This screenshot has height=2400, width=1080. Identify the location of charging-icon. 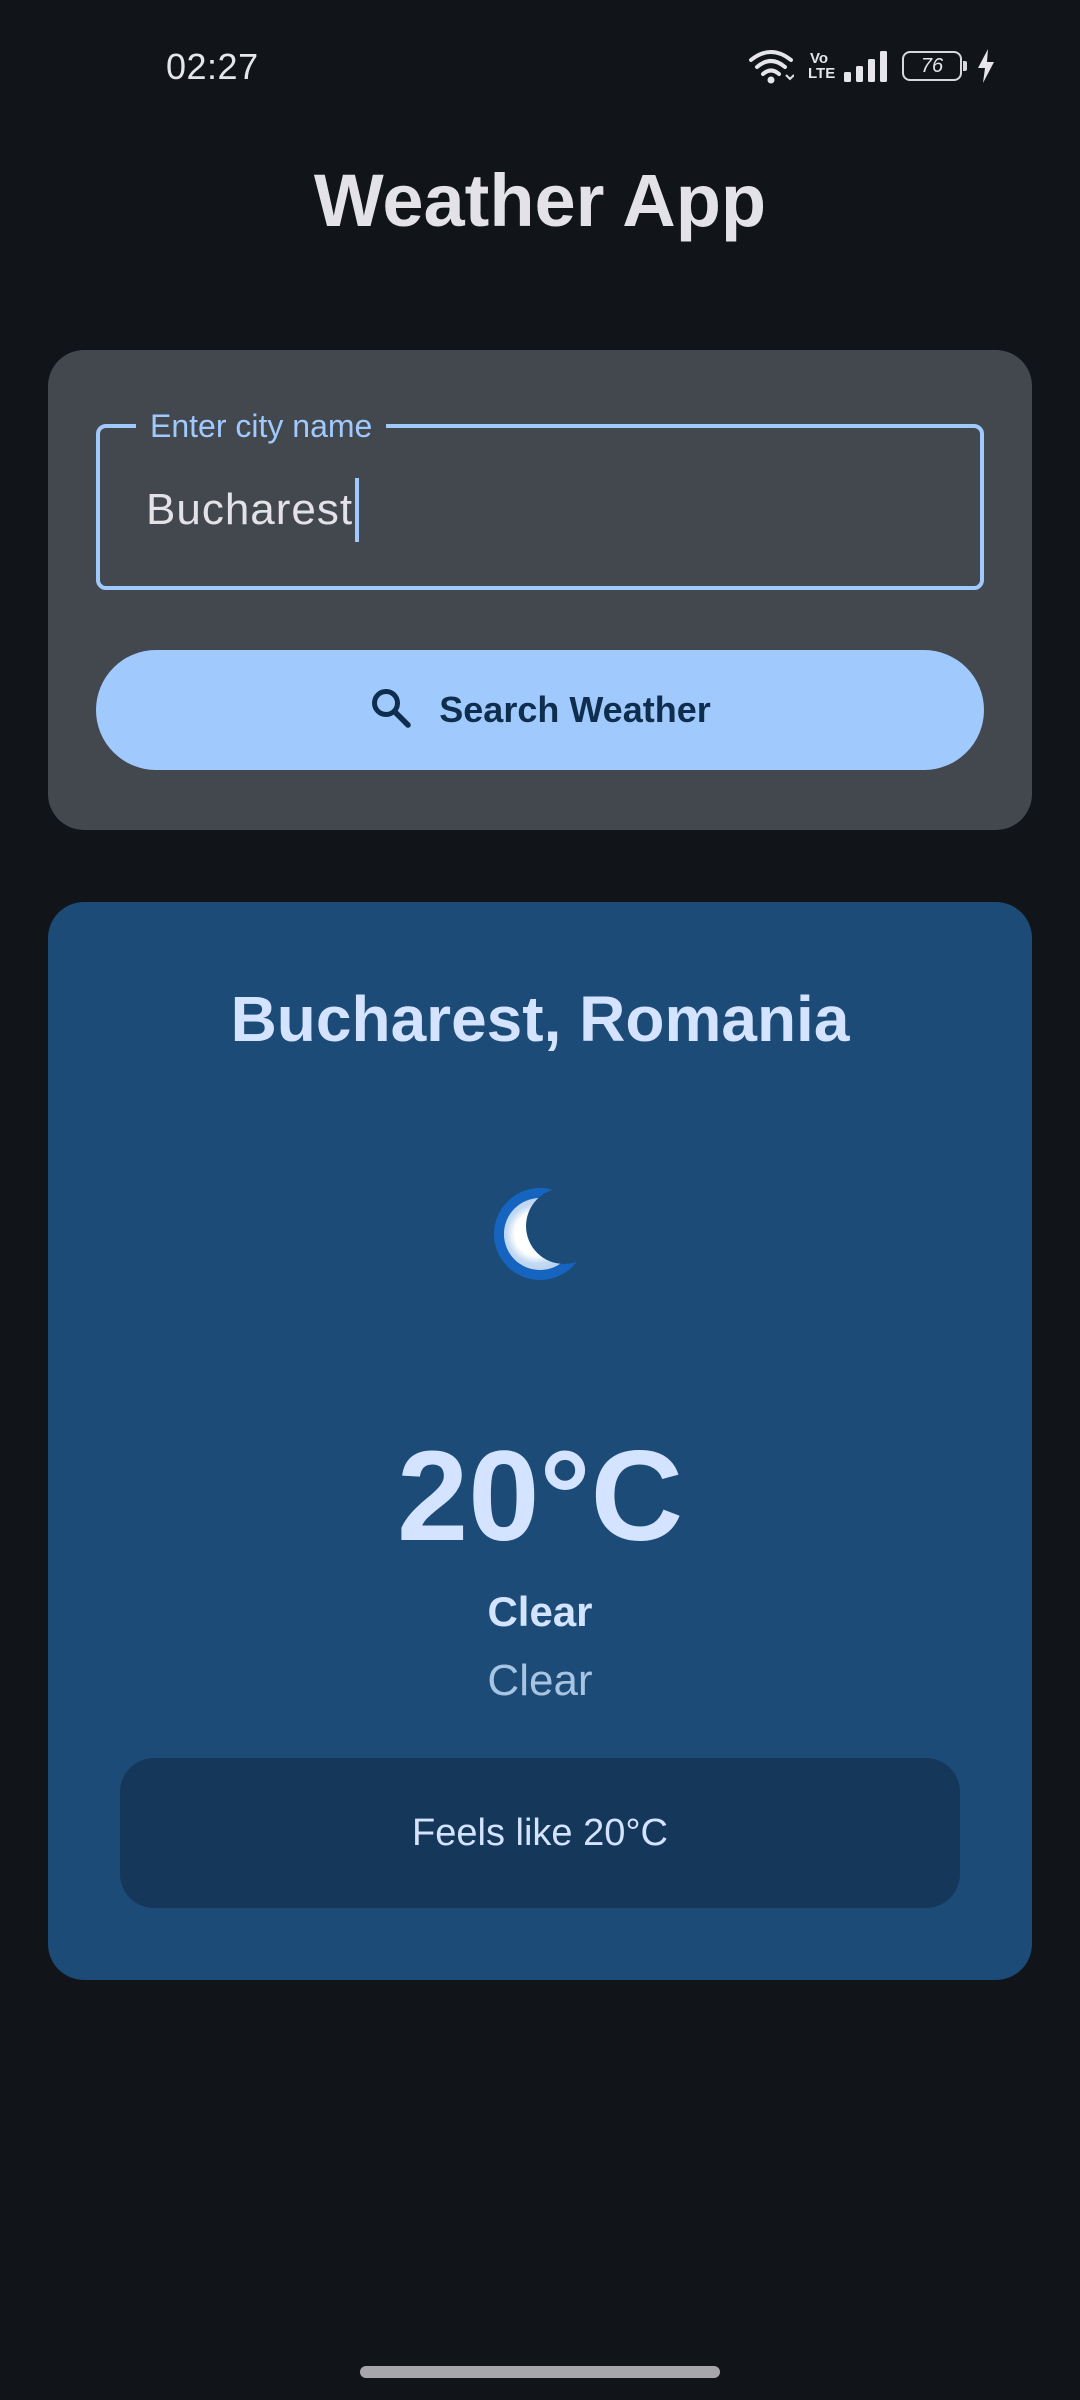
(986, 66).